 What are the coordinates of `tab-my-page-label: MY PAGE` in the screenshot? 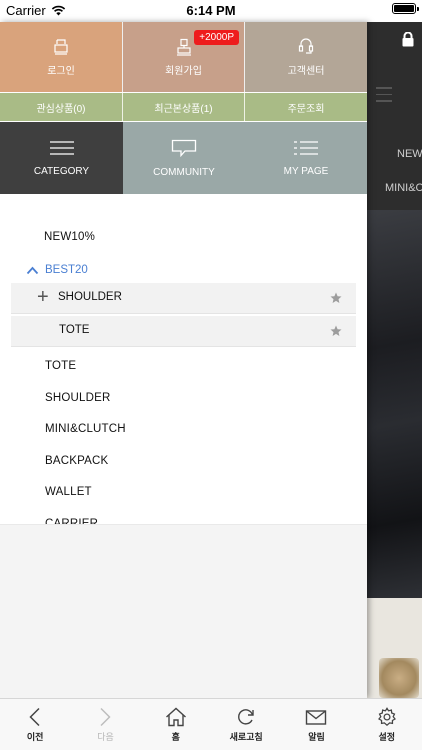 It's located at (306, 171).